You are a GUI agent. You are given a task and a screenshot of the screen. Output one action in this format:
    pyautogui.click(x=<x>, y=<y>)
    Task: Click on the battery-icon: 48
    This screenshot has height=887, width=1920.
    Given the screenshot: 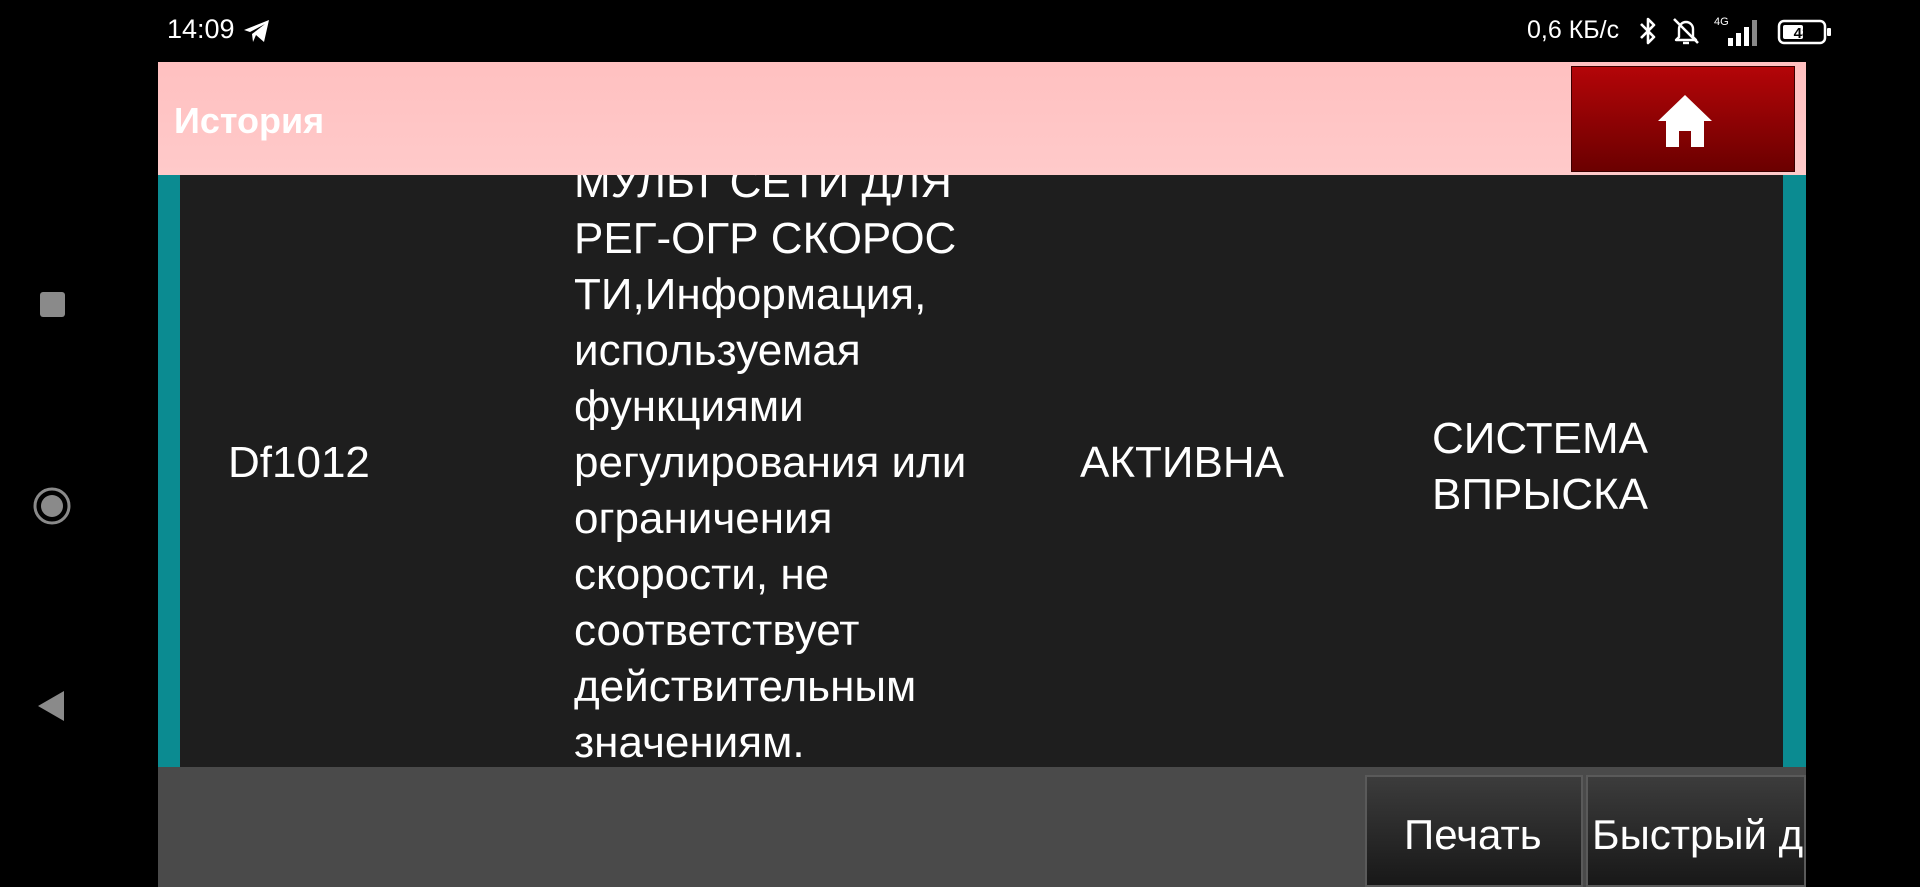 What is the action you would take?
    pyautogui.click(x=1804, y=32)
    